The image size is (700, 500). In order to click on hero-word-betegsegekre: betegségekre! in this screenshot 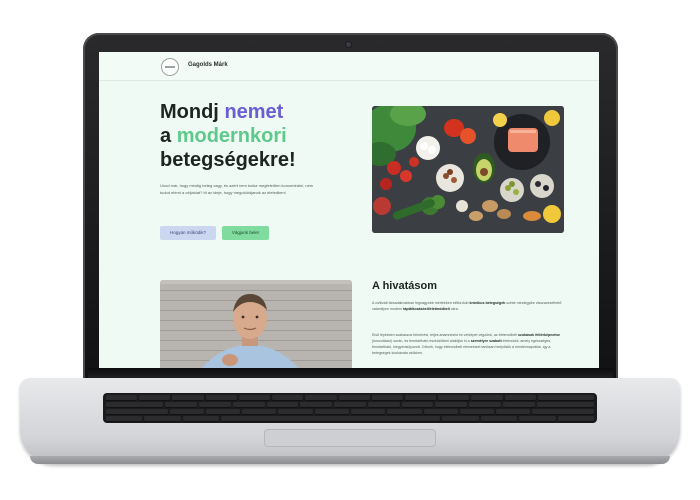, I will do `click(228, 160)`.